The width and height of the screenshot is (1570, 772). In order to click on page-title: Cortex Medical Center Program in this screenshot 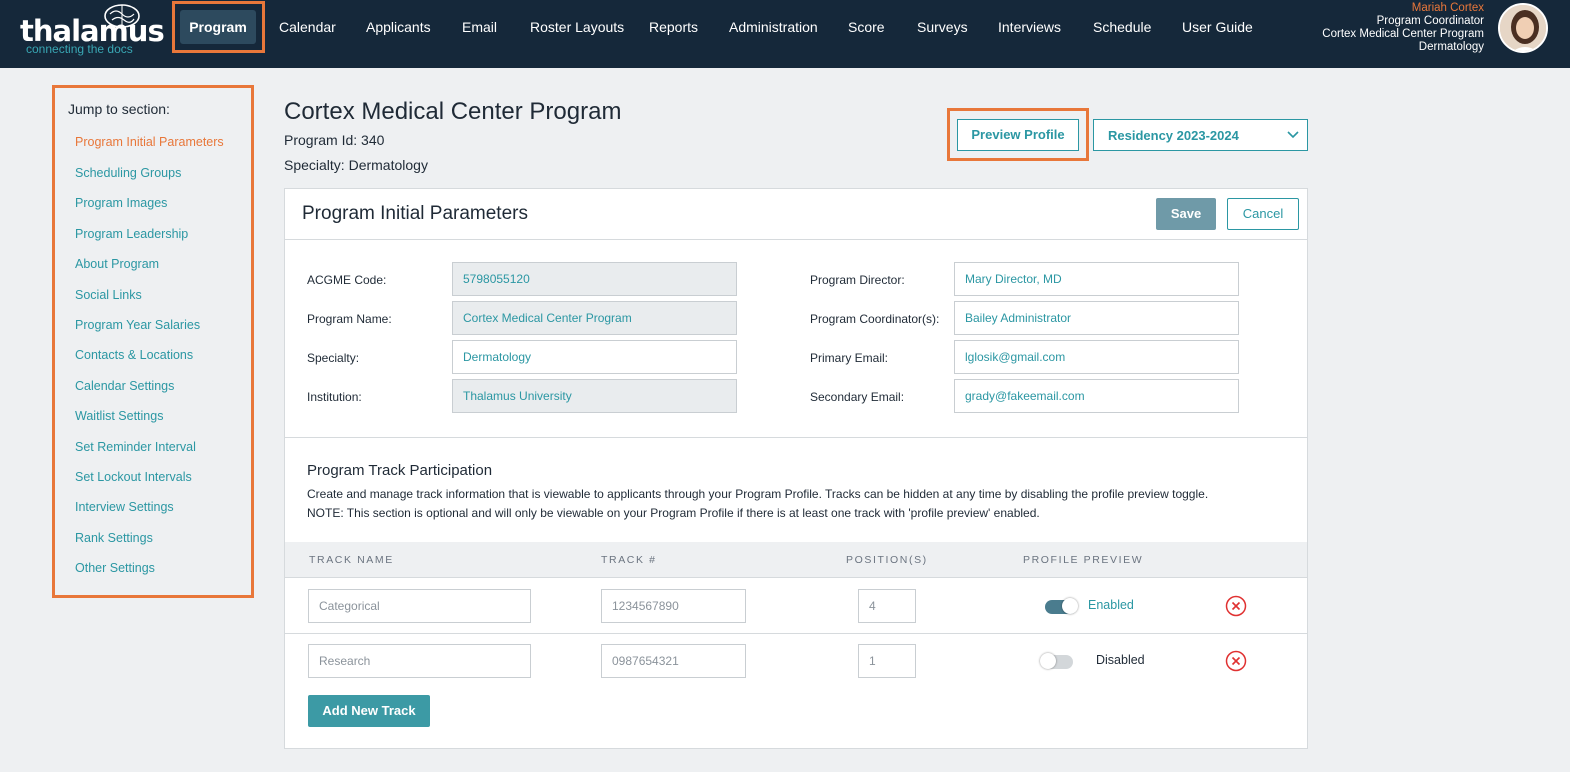, I will do `click(453, 111)`.